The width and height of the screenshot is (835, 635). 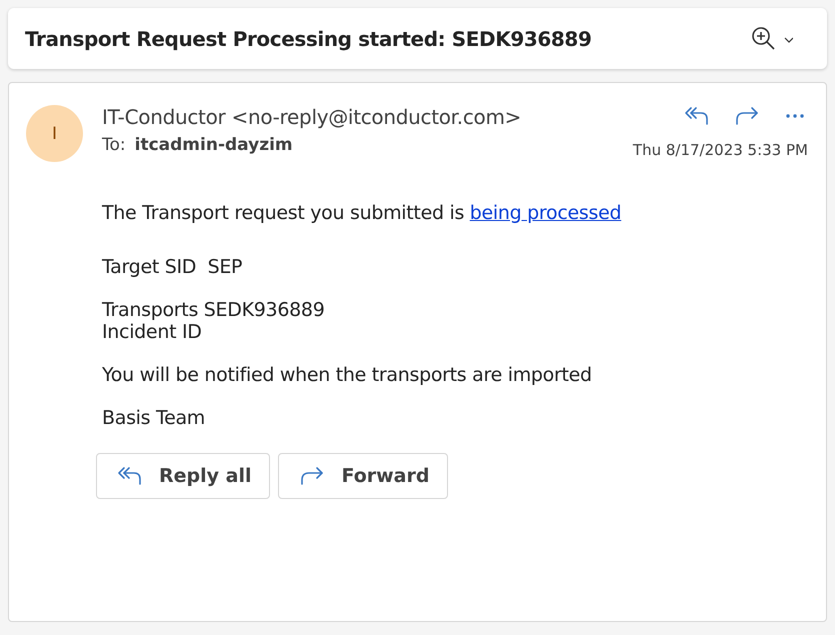 I want to click on processing-link: being processed, so click(x=546, y=213).